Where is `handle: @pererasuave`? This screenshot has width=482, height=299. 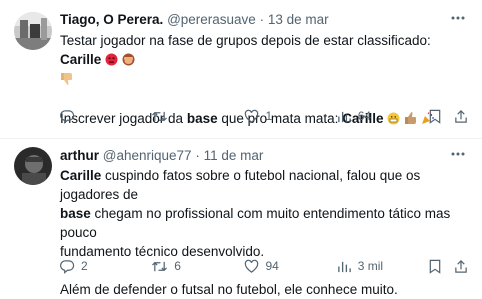
handle: @pererasuave is located at coordinates (211, 19).